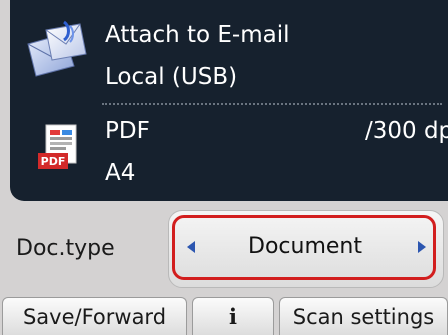  What do you see at coordinates (406, 131) in the screenshot?
I see `resolution-value: /300 dpi` at bounding box center [406, 131].